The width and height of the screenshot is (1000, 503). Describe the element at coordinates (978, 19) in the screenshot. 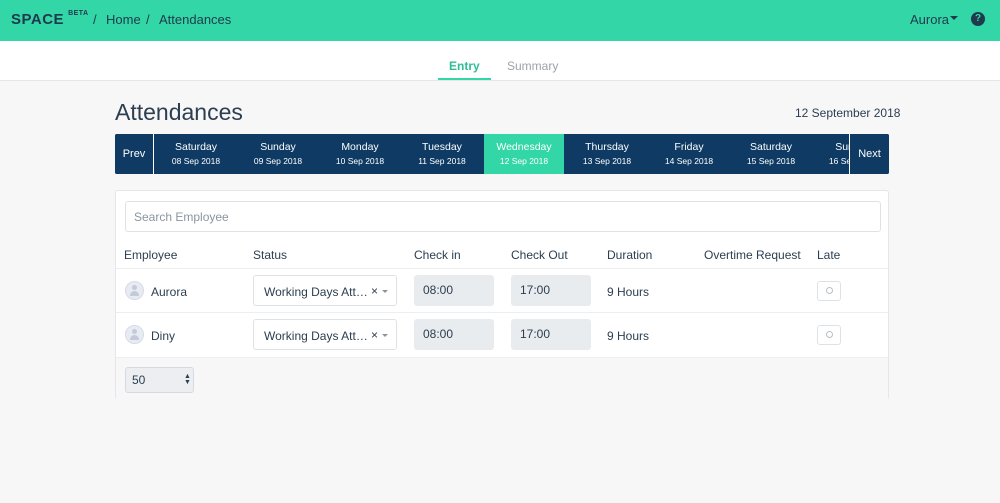

I see `question-circle-icon: ?` at that location.